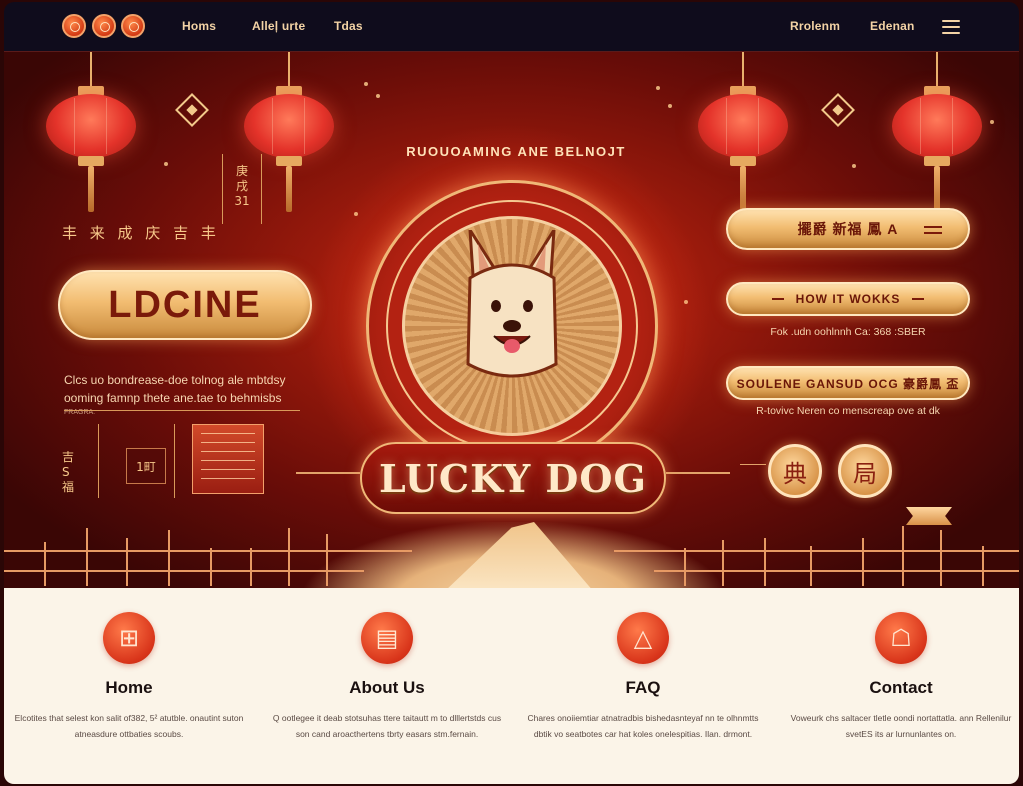 The image size is (1023, 786). What do you see at coordinates (951, 27) in the screenshot?
I see `hamburger-menu-icon` at bounding box center [951, 27].